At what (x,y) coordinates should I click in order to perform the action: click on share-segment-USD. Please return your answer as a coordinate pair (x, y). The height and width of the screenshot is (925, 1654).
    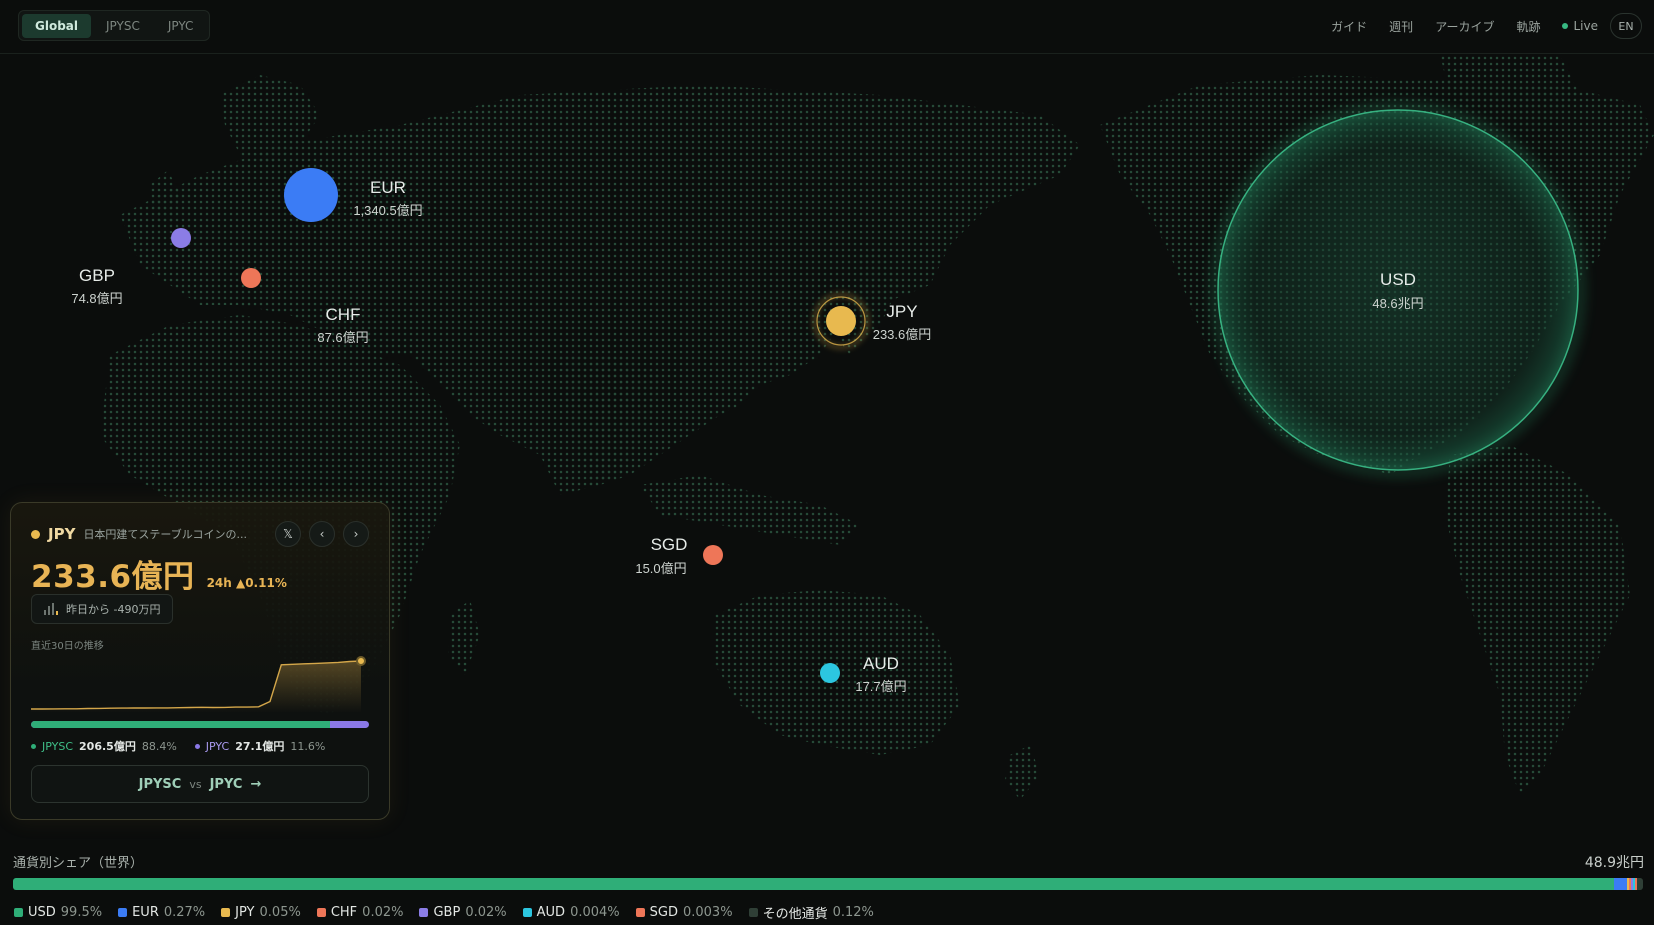
    Looking at the image, I should click on (813, 884).